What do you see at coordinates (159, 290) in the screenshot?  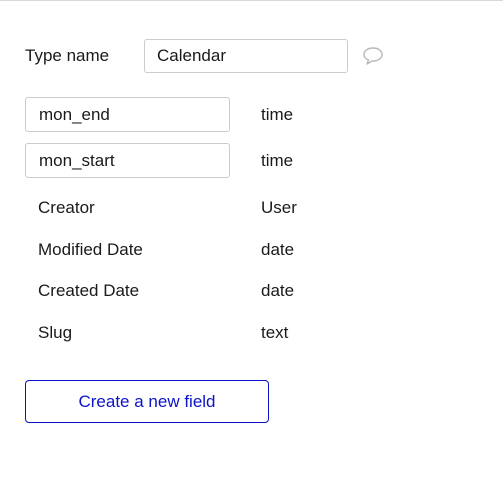 I see `field-row: Created Date date` at bounding box center [159, 290].